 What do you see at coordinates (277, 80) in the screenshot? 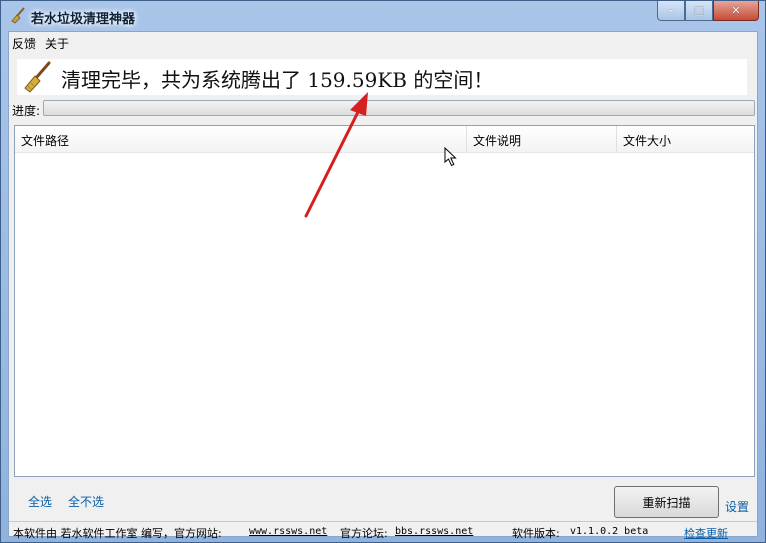
I see `cleanup-result-message: 清理完毕，共为系统腾出了 159.59KB 的空间！` at bounding box center [277, 80].